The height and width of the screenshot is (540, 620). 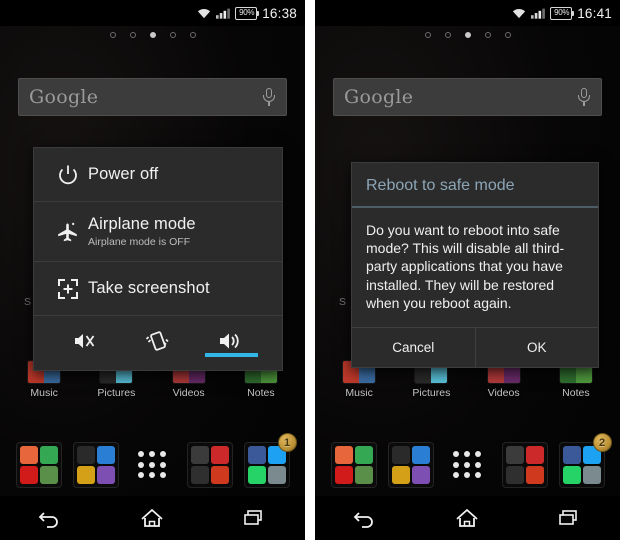 What do you see at coordinates (536, 347) in the screenshot?
I see `ok-button: OK` at bounding box center [536, 347].